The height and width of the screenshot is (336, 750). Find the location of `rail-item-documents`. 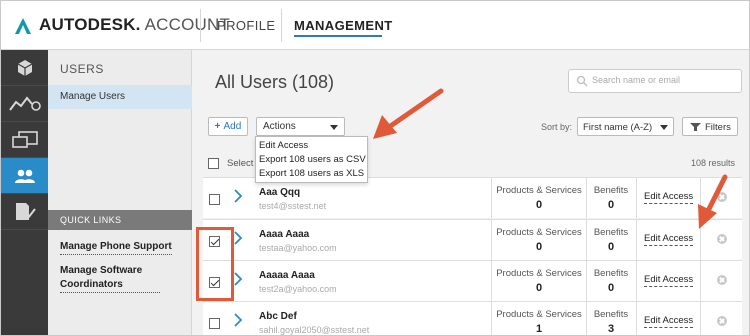

rail-item-documents is located at coordinates (24, 212).